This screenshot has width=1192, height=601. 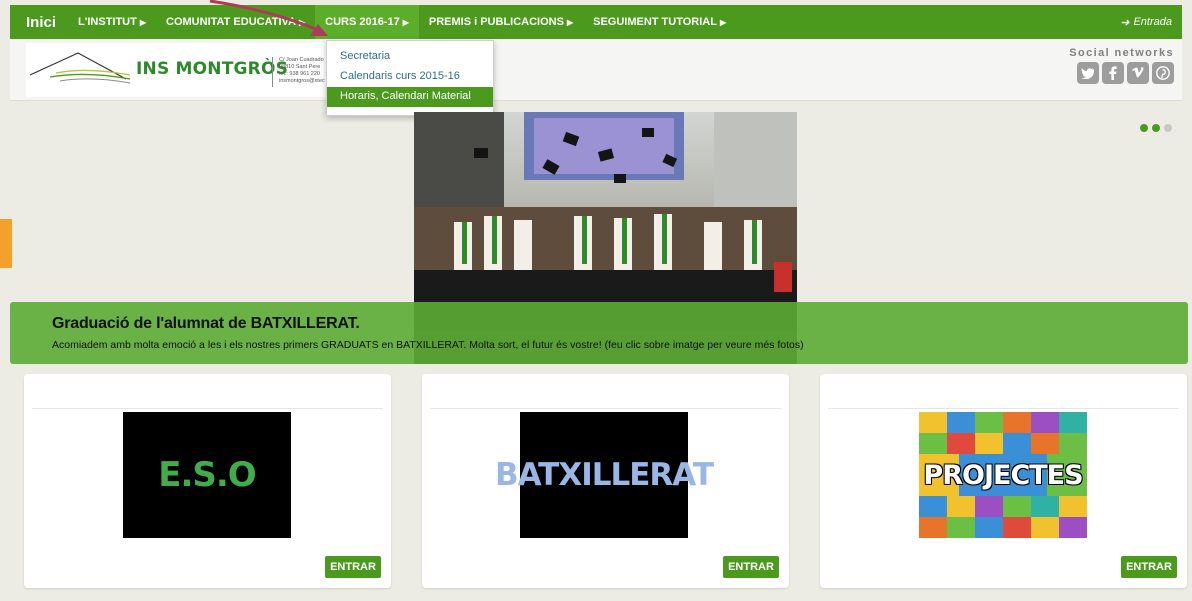 What do you see at coordinates (1149, 567) in the screenshot?
I see `enter-button-projectes: ENTRAR` at bounding box center [1149, 567].